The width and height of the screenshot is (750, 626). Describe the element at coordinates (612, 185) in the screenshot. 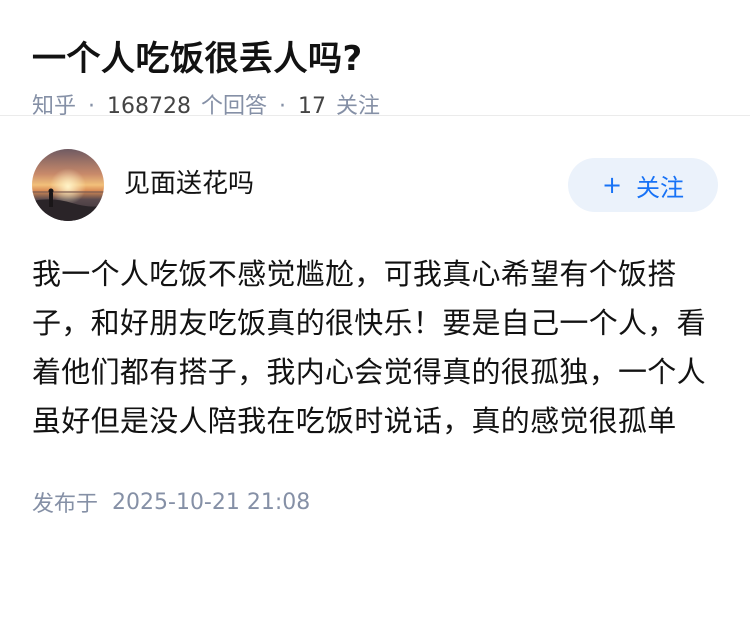

I see `plus-icon: +` at that location.